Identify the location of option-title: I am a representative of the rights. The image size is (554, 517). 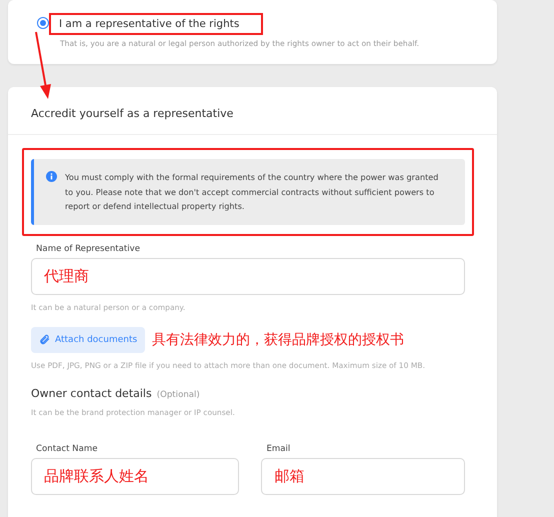
(156, 24).